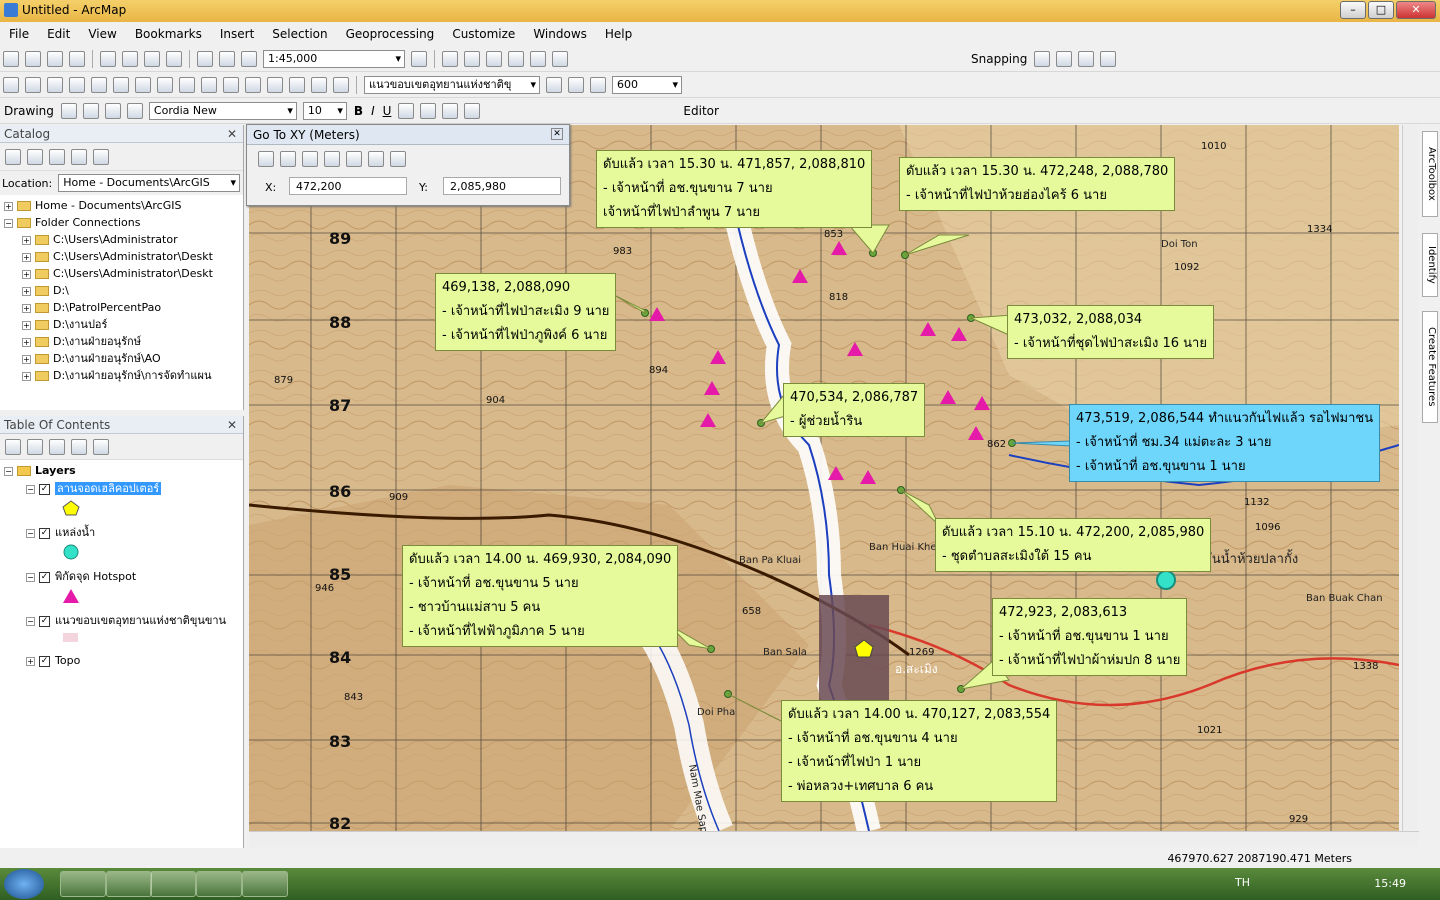  Describe the element at coordinates (134, 110) in the screenshot. I see `text-icon` at that location.